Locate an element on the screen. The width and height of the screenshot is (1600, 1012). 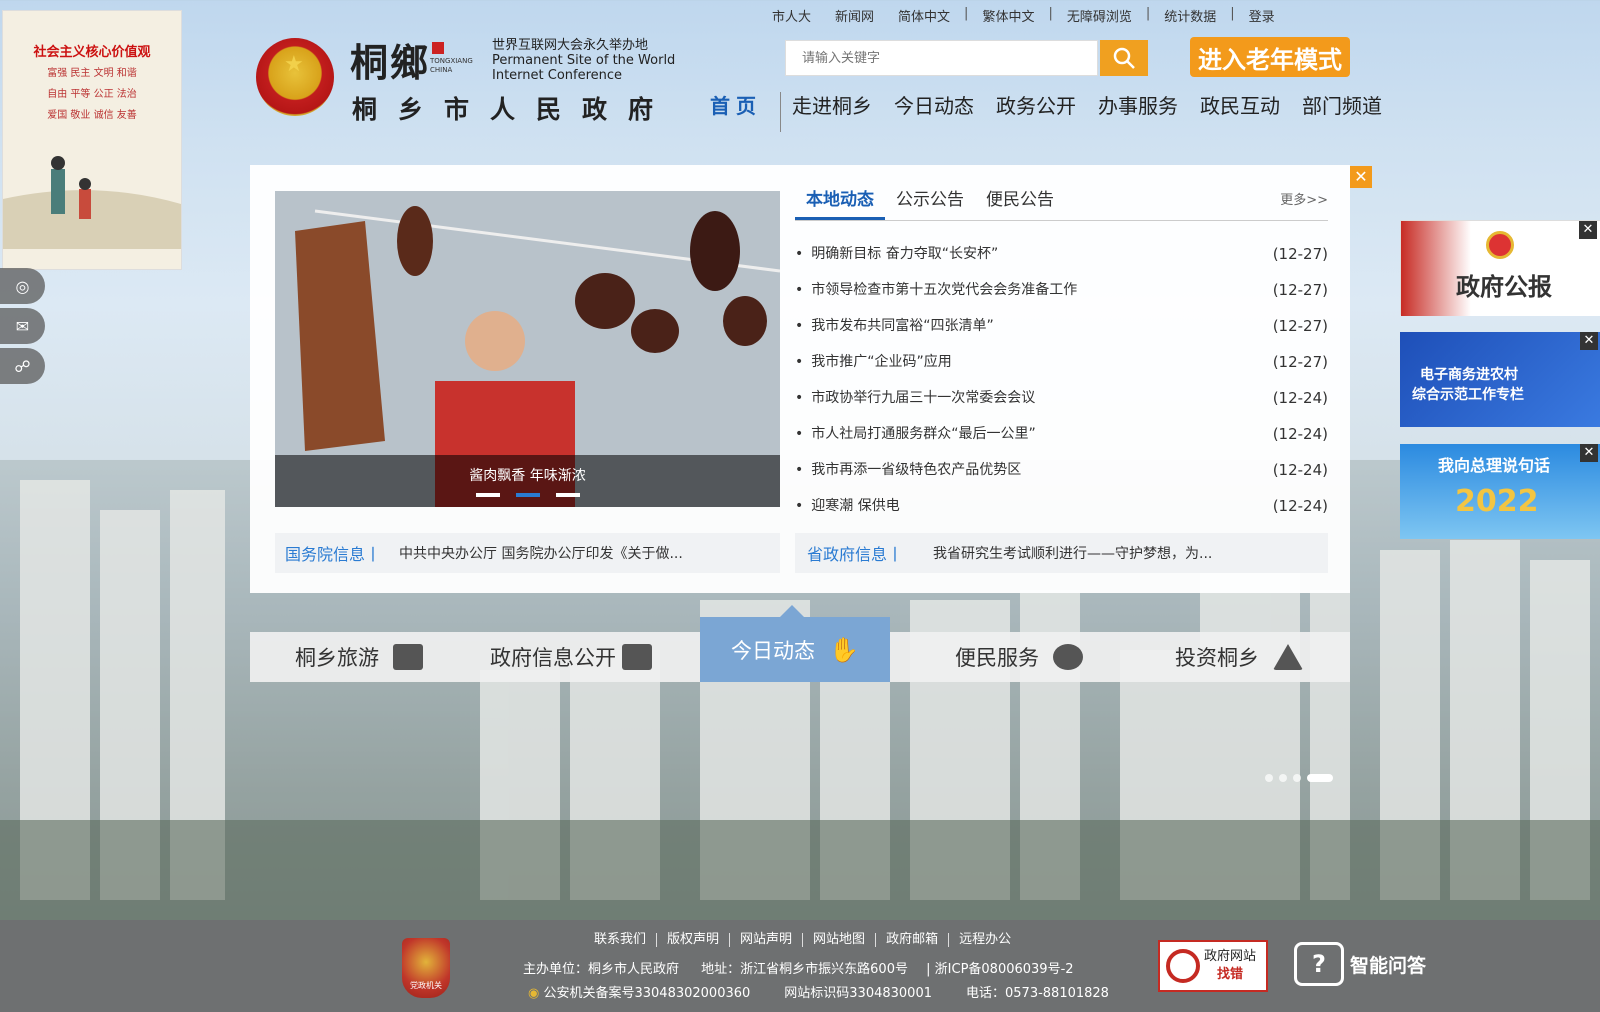
party-org-badge: 党政机关 is located at coordinates (426, 968).